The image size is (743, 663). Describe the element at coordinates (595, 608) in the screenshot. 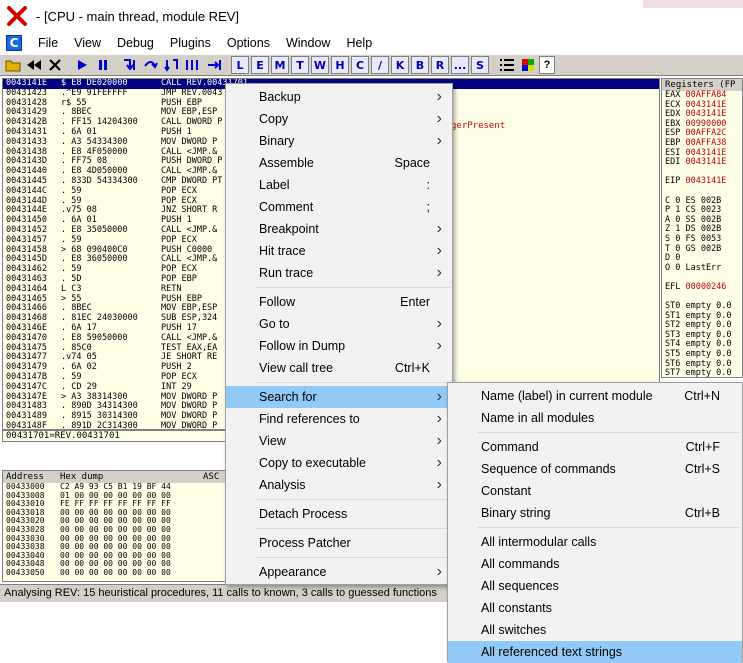

I see `menu-item-all-constants: All constants` at that location.